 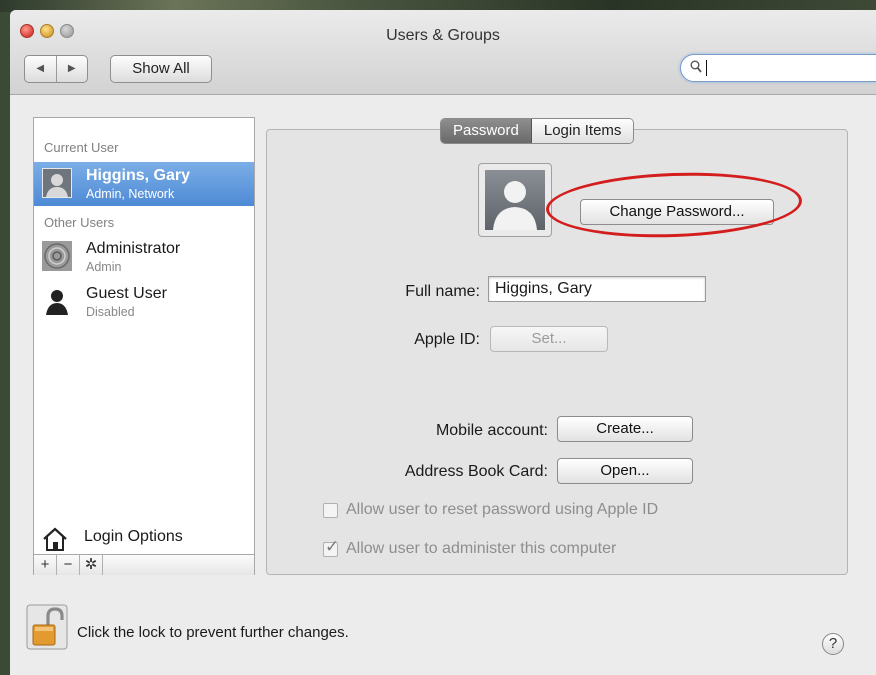 What do you see at coordinates (486, 131) in the screenshot?
I see `tab-password: Password` at bounding box center [486, 131].